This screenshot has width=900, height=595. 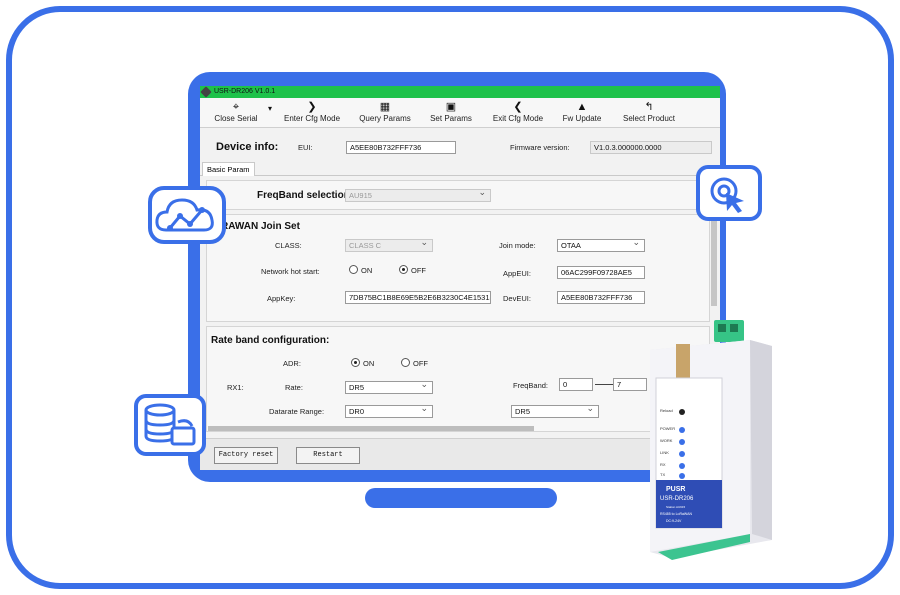 What do you see at coordinates (531, 385) in the screenshot?
I see `freqband-range-label: FreqBand:` at bounding box center [531, 385].